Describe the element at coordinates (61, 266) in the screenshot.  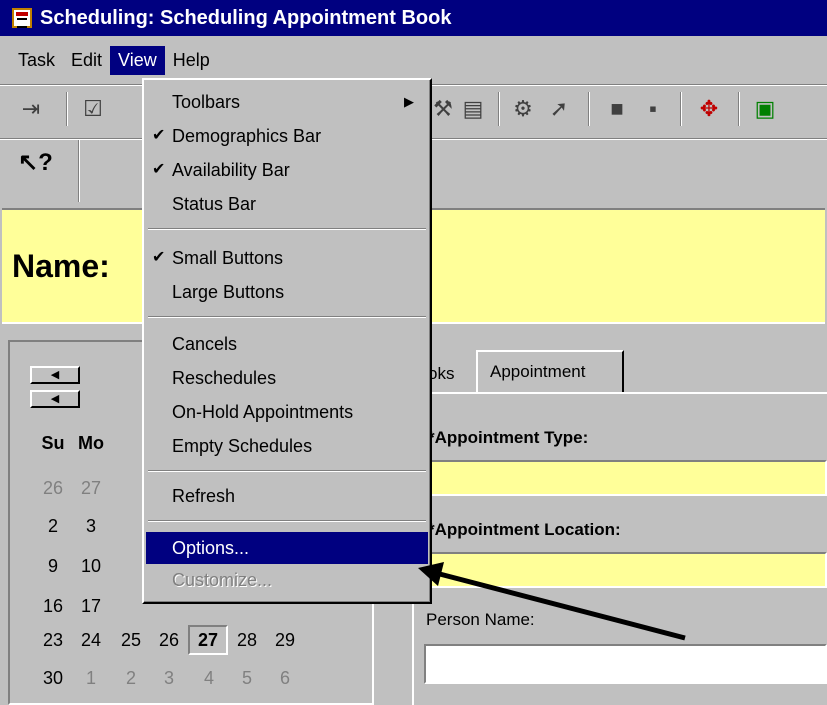
I see `name-label: Name:` at that location.